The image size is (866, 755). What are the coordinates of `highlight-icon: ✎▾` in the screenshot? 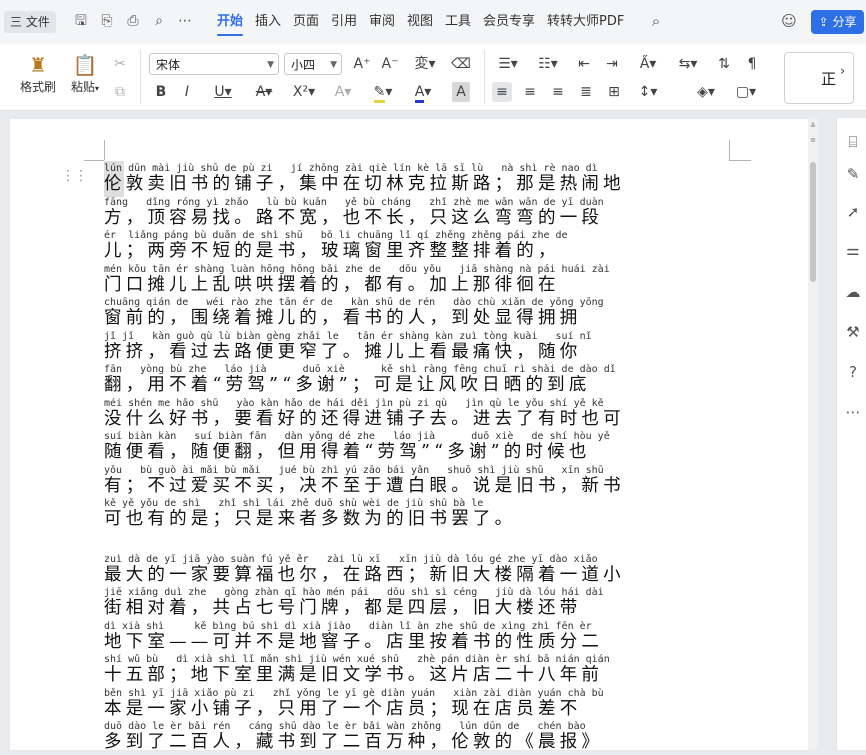 It's located at (383, 92).